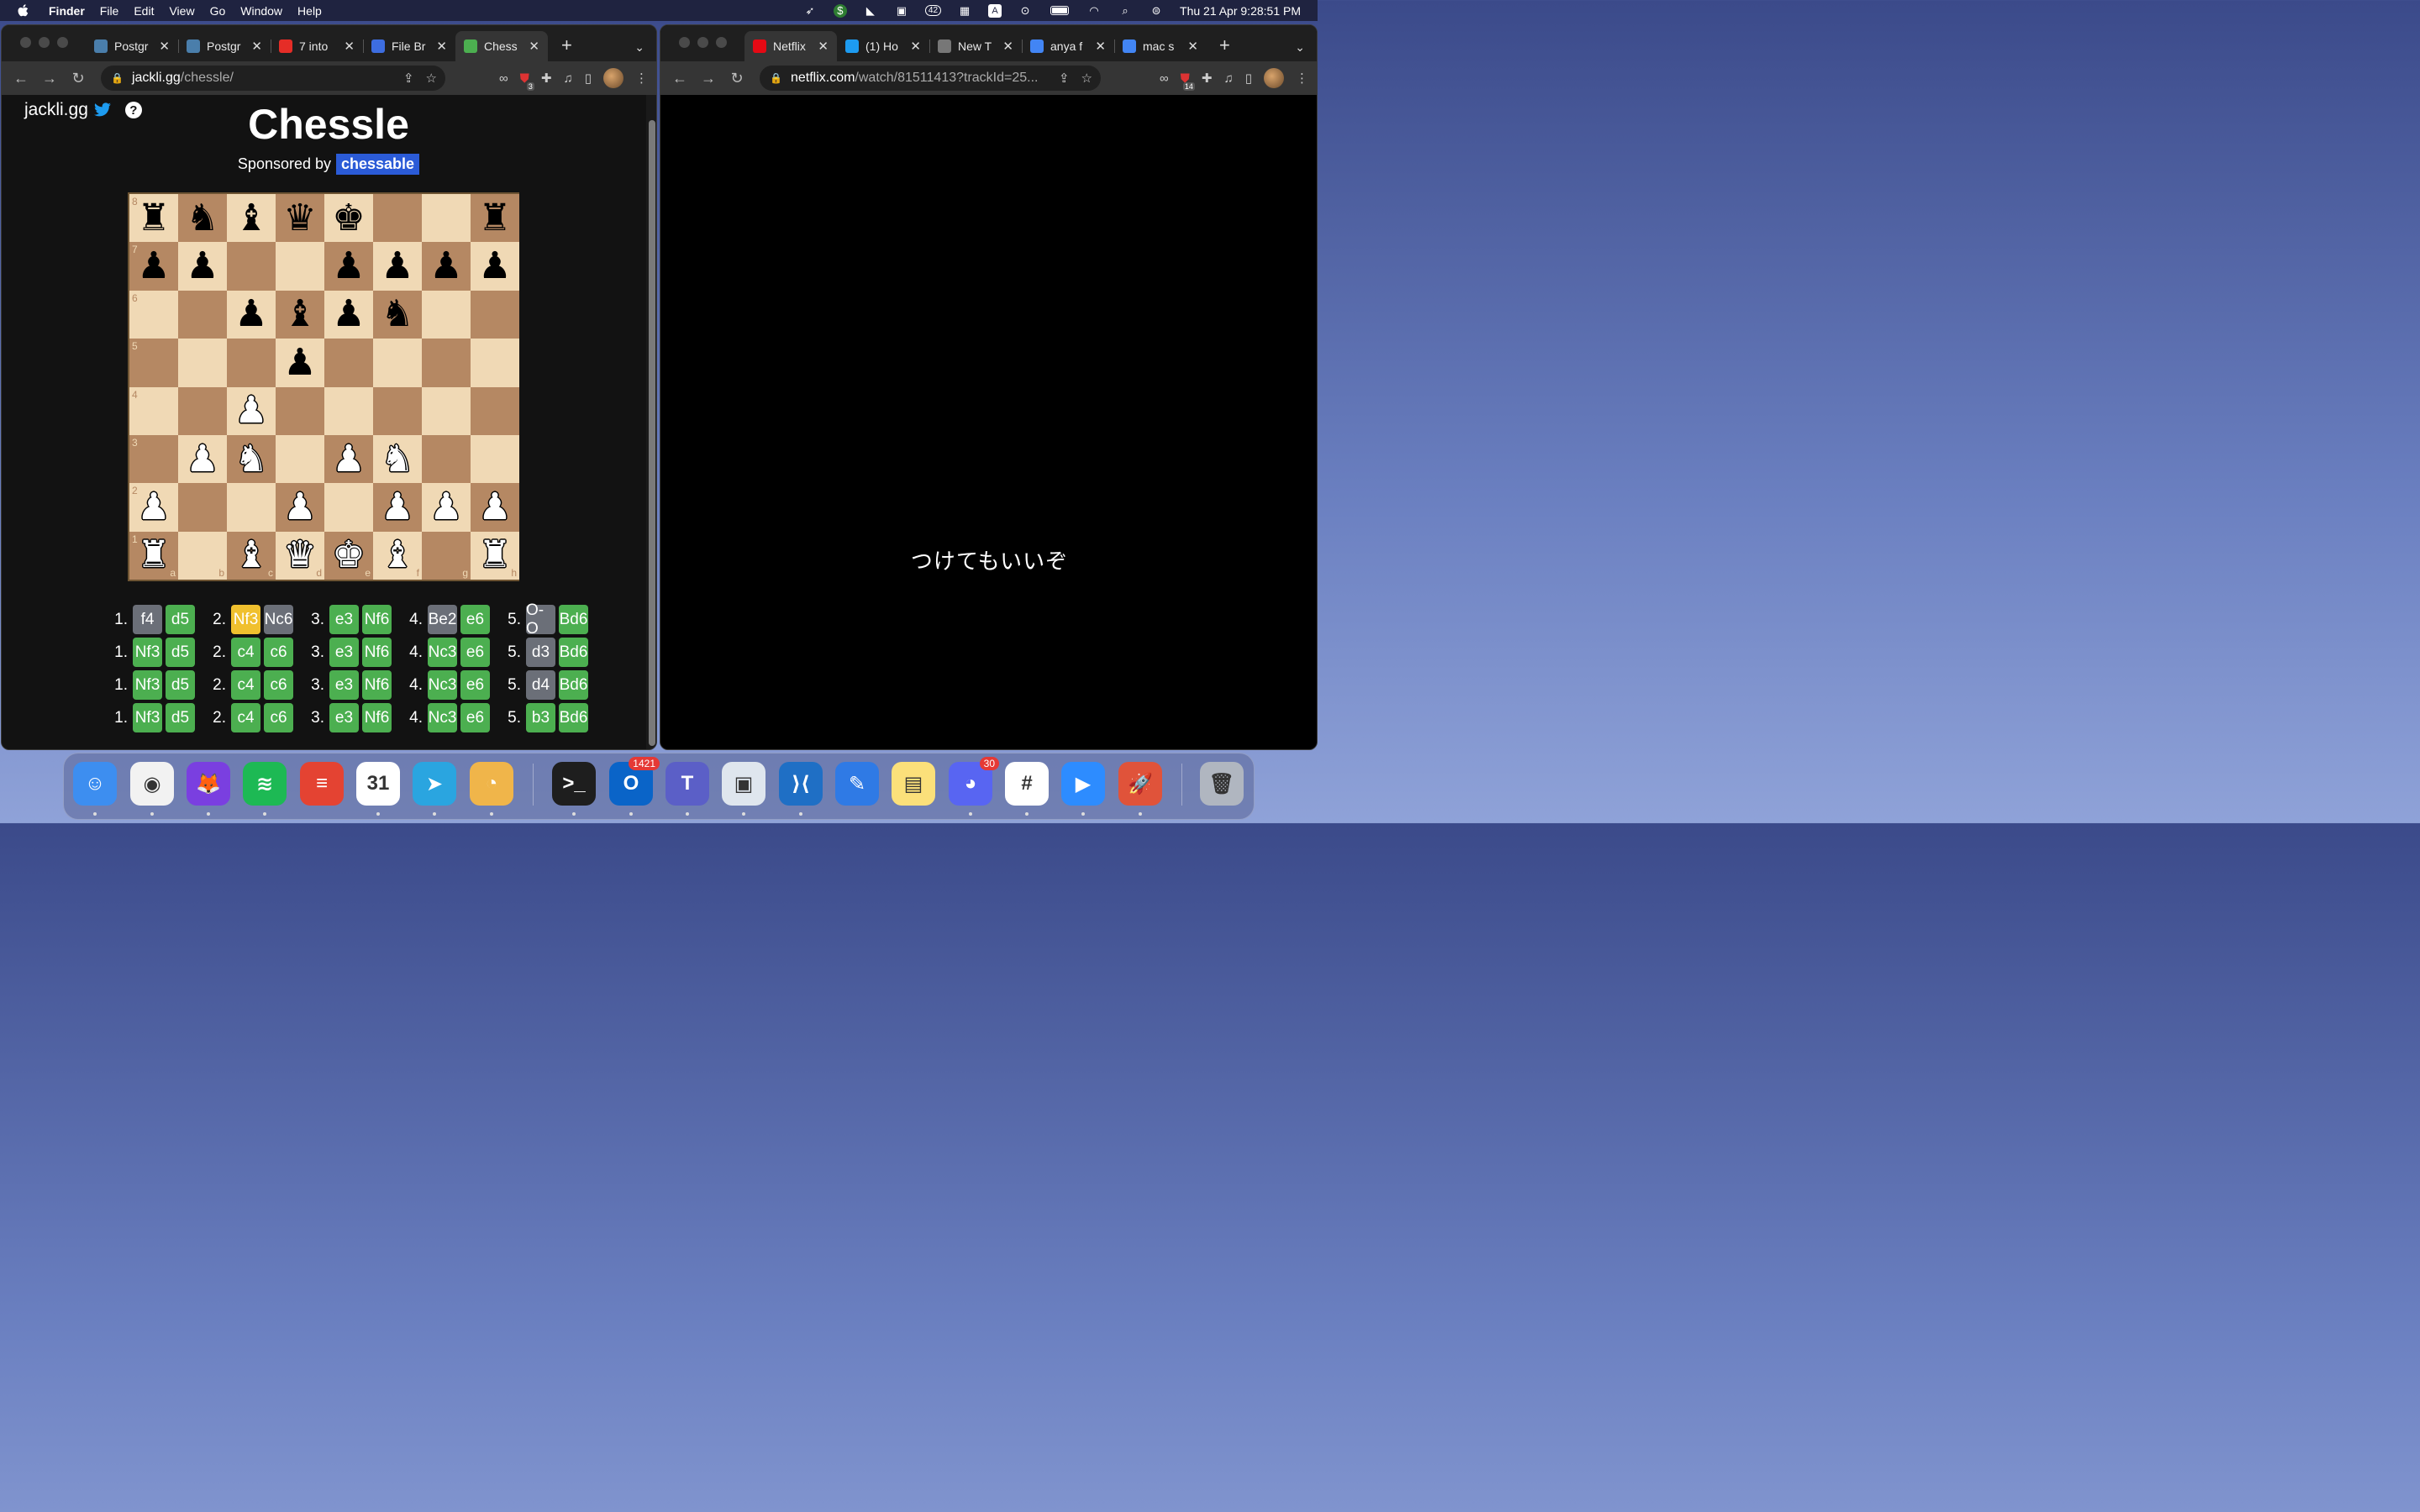  What do you see at coordinates (153, 410) in the screenshot?
I see `square-a4: 4` at bounding box center [153, 410].